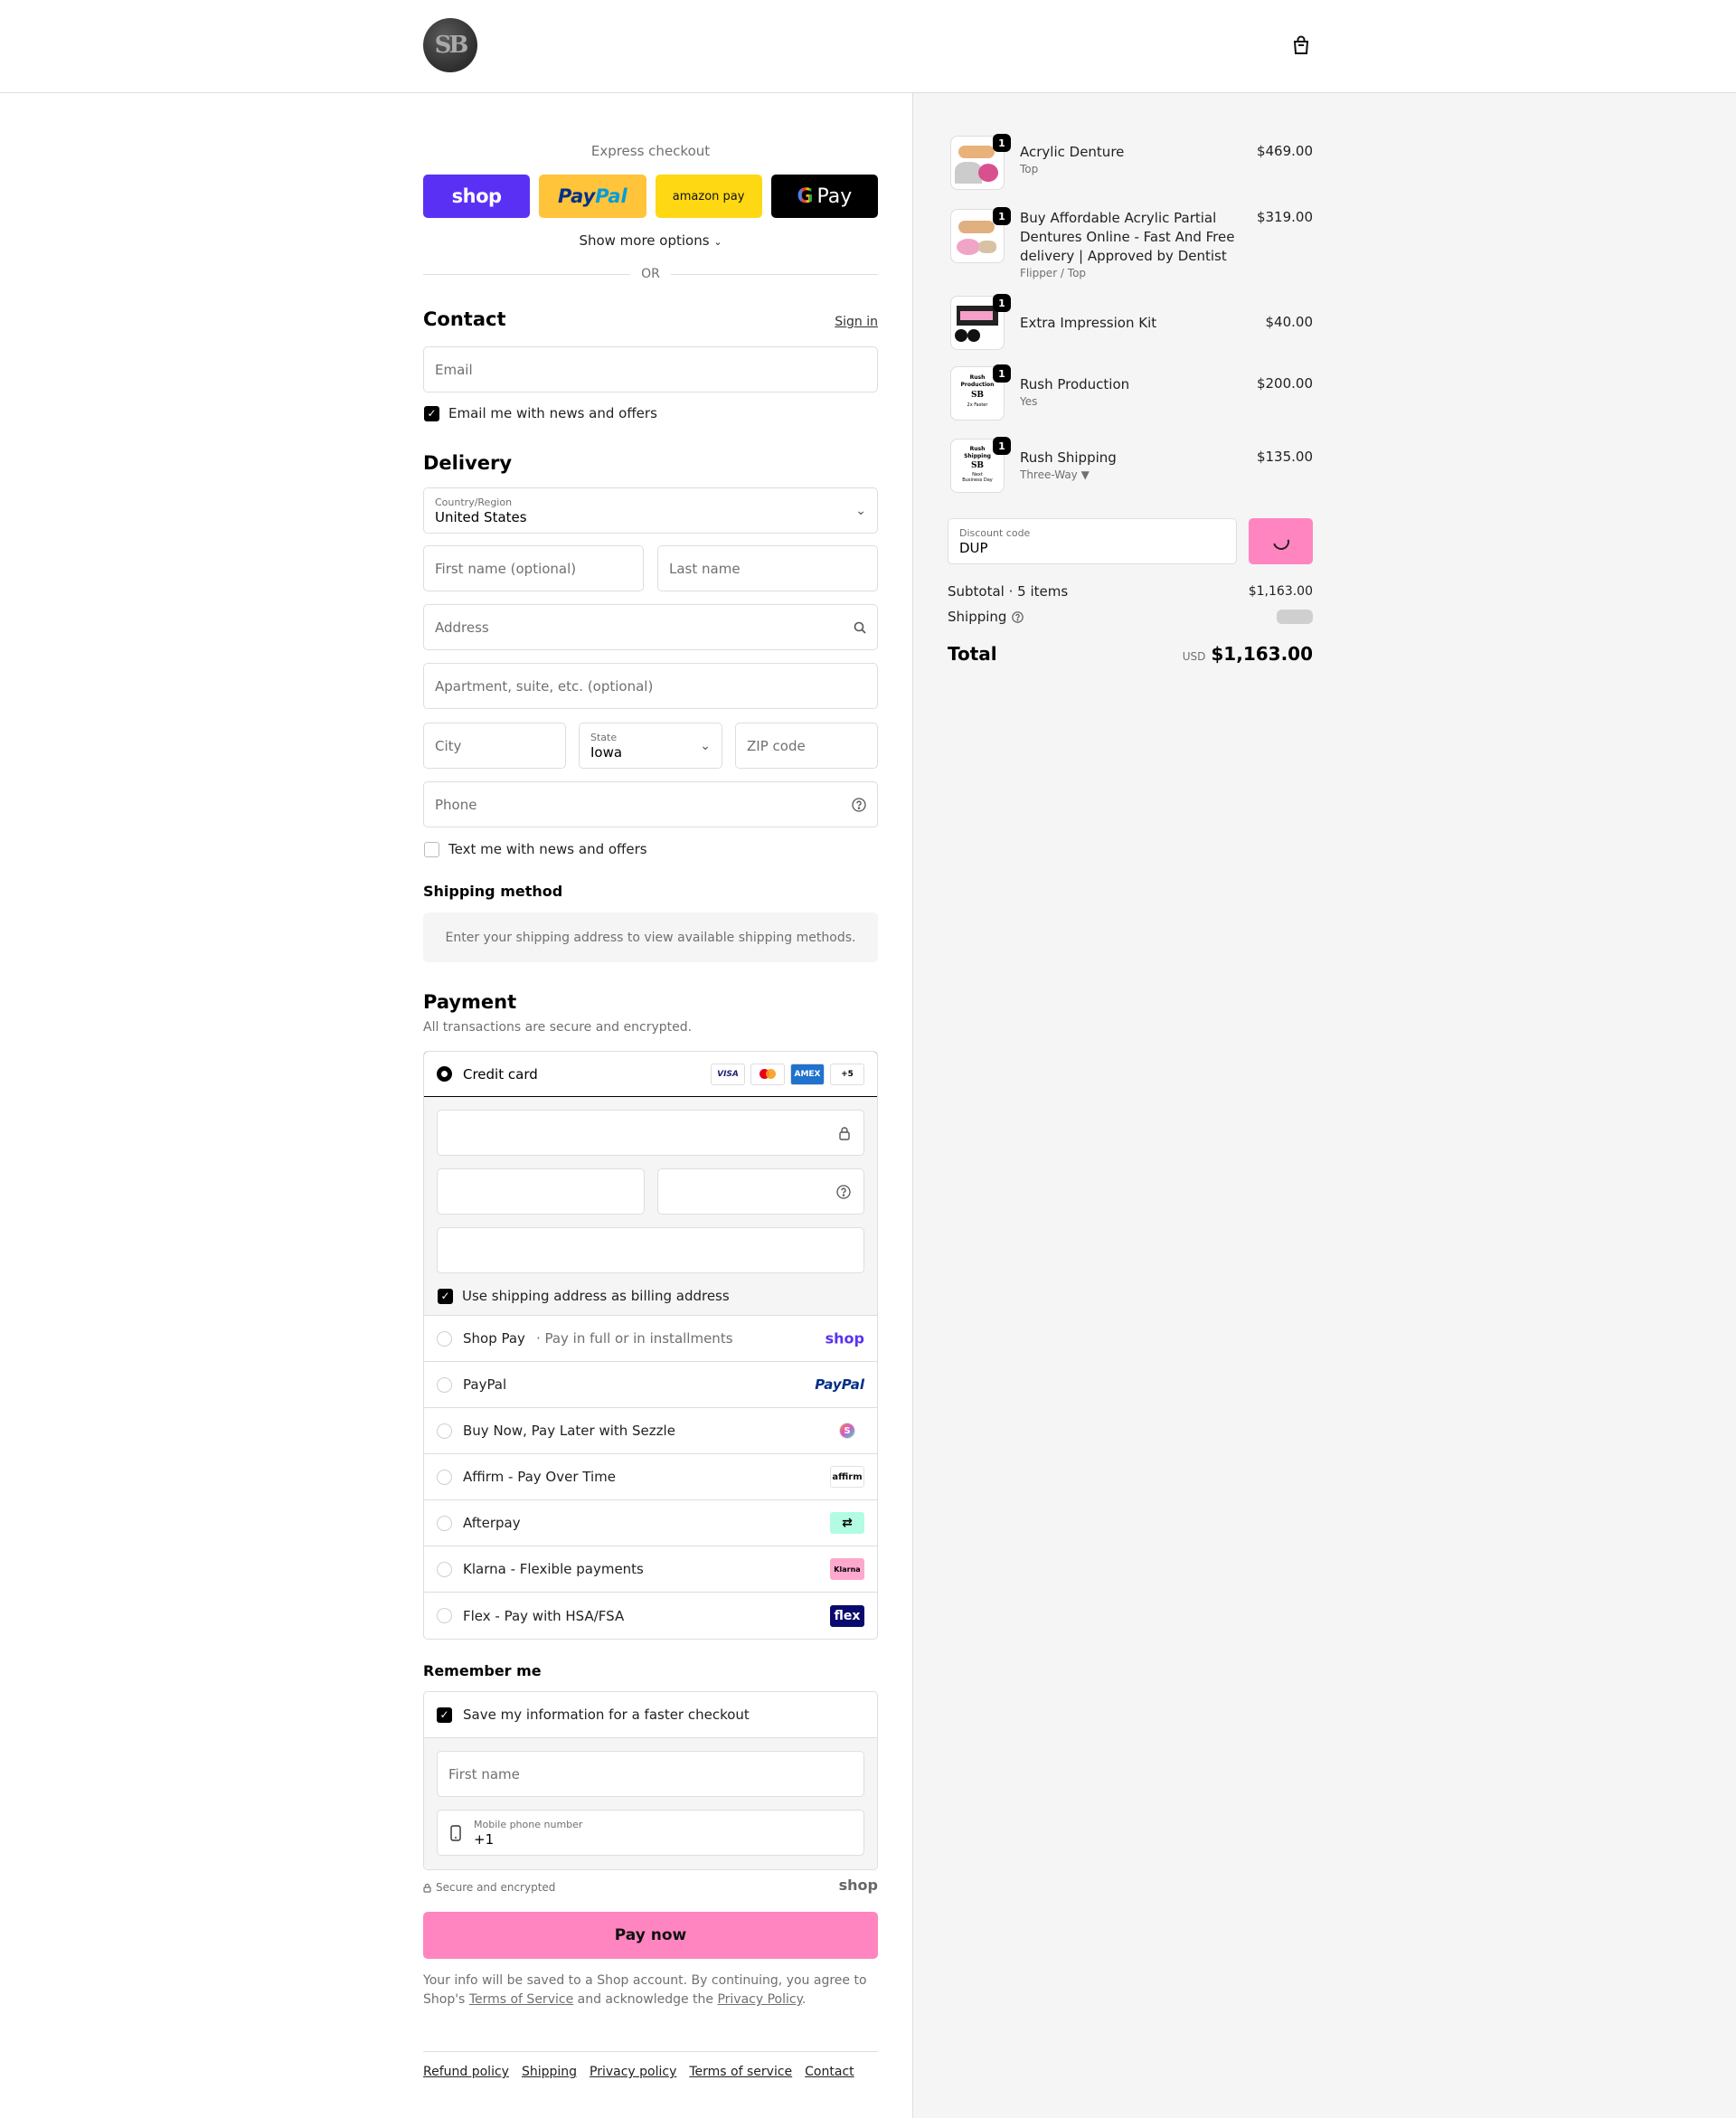 Image resolution: width=1736 pixels, height=2118 pixels. Describe the element at coordinates (474, 502) in the screenshot. I see `country-label: Country/Region` at that location.